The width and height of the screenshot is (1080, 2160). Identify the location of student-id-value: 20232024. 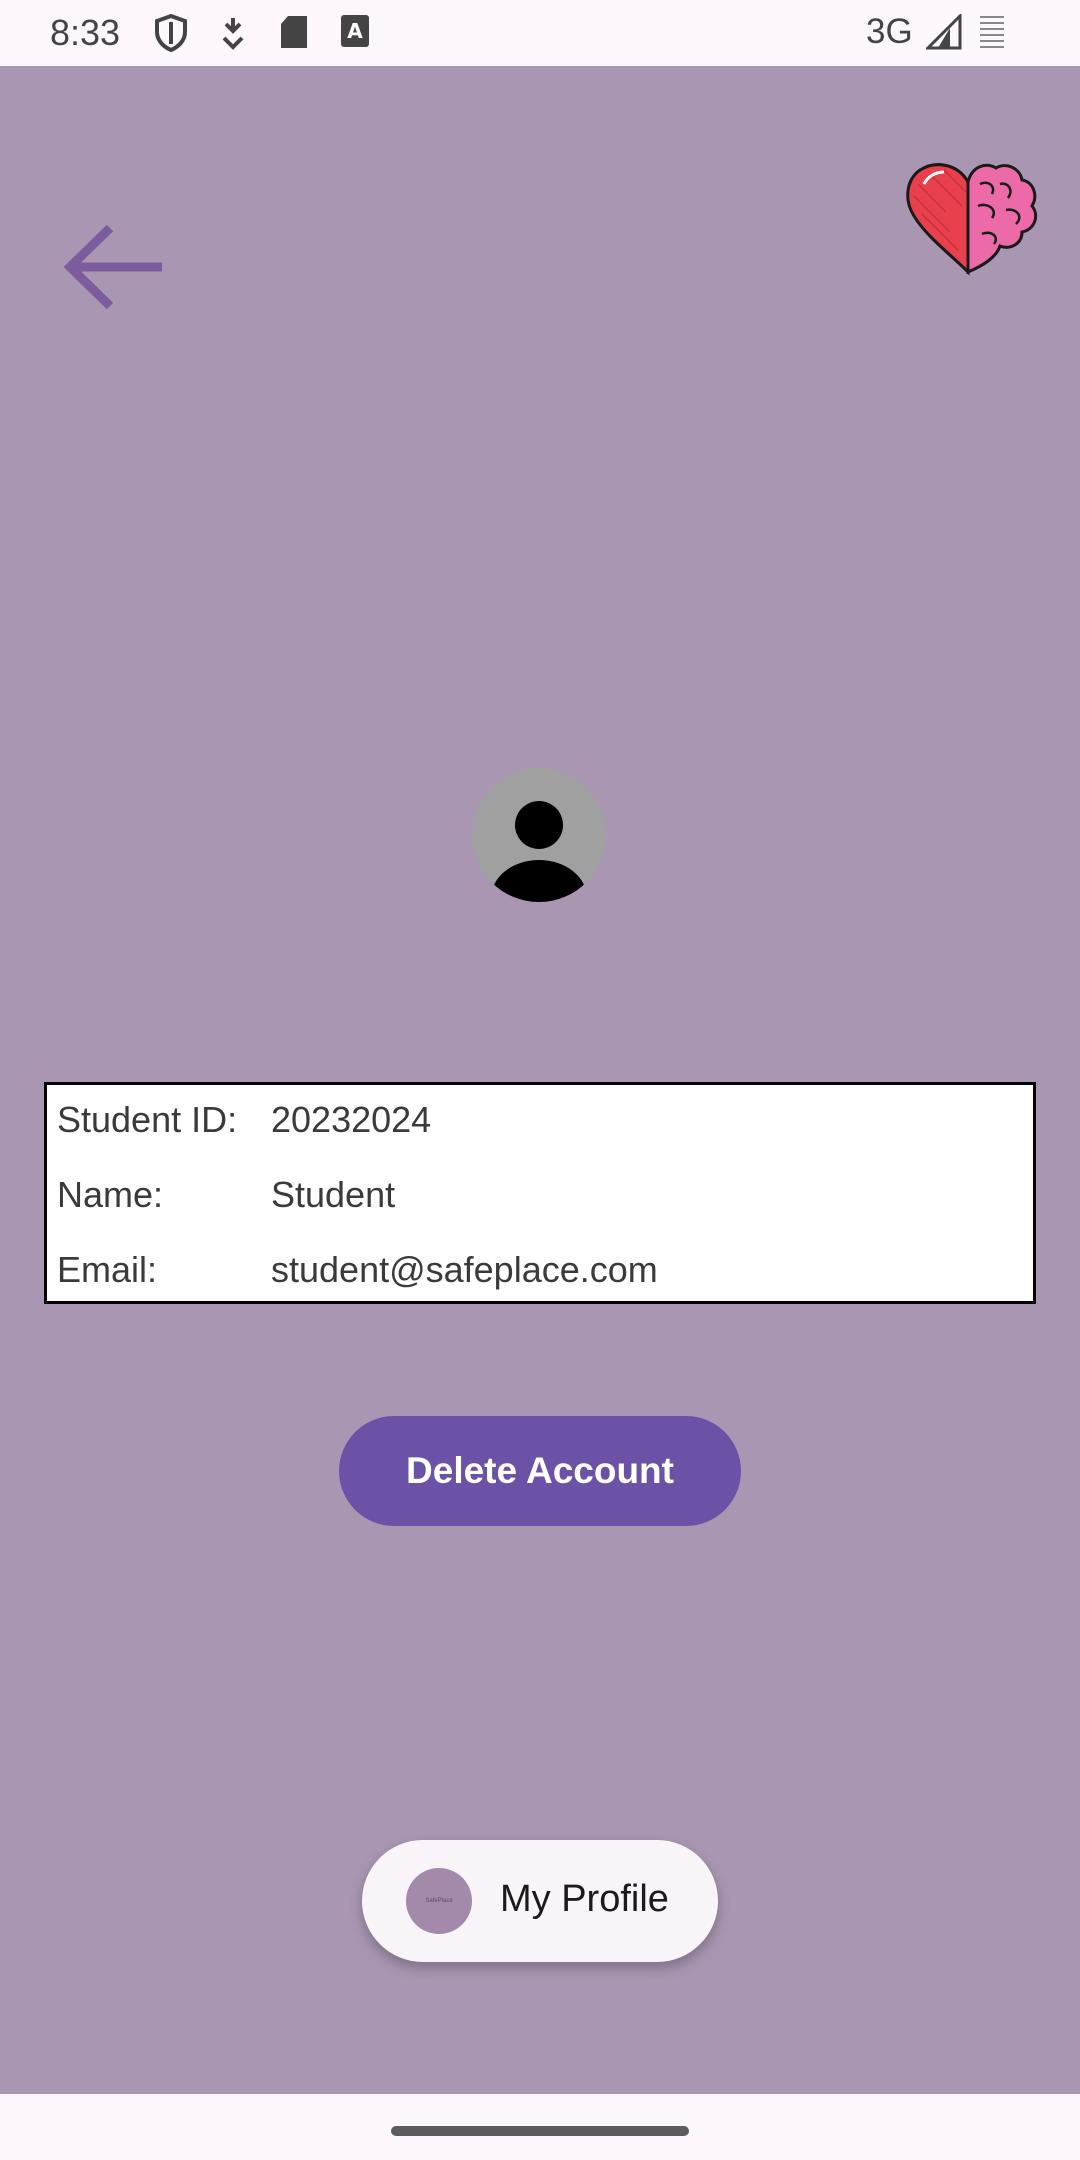
(351, 1119).